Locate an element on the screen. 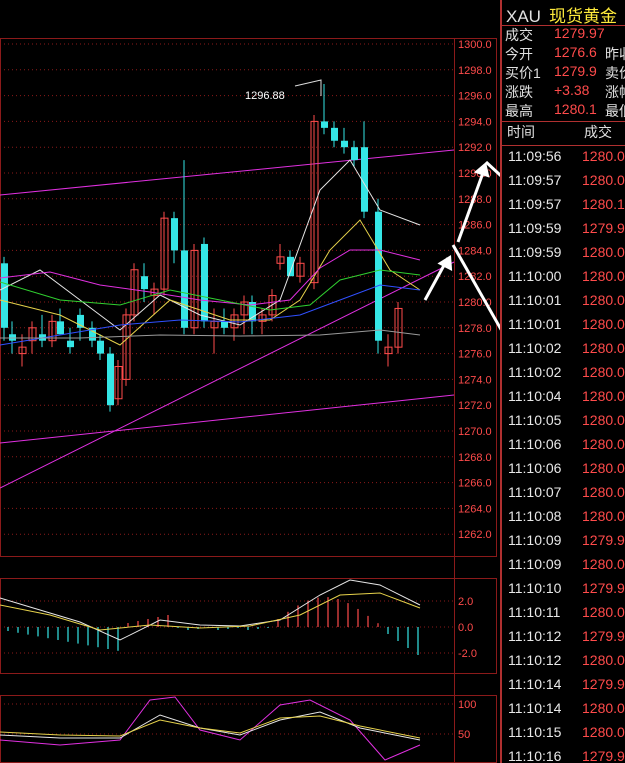 The height and width of the screenshot is (763, 625). price-axis-label: 1298.0 is located at coordinates (475, 71).